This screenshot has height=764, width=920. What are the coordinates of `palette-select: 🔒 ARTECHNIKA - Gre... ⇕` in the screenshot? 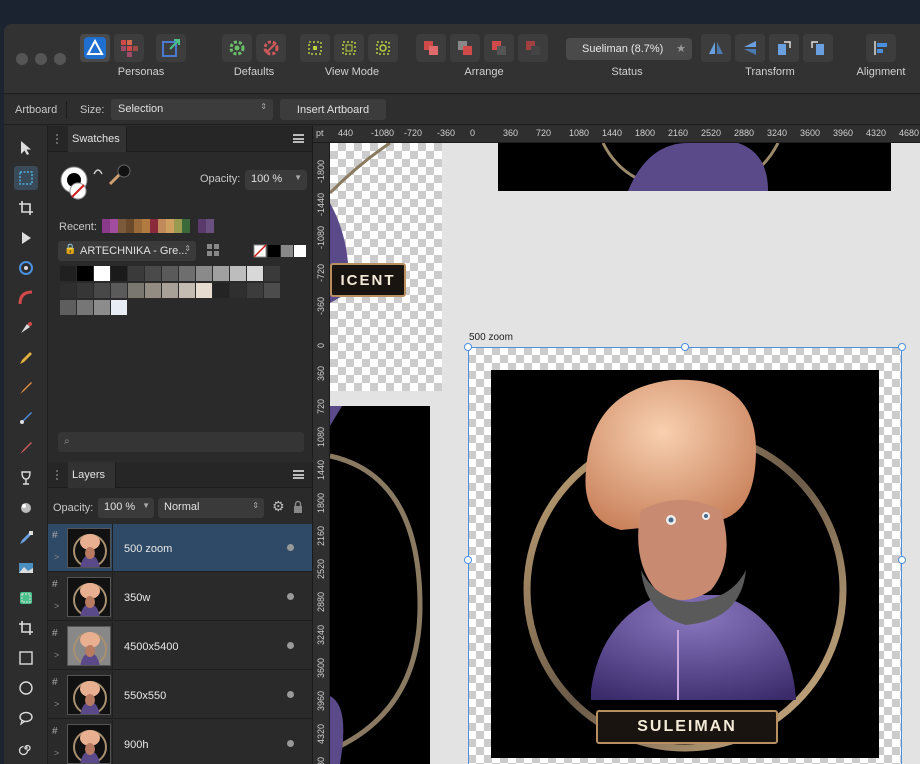 It's located at (127, 251).